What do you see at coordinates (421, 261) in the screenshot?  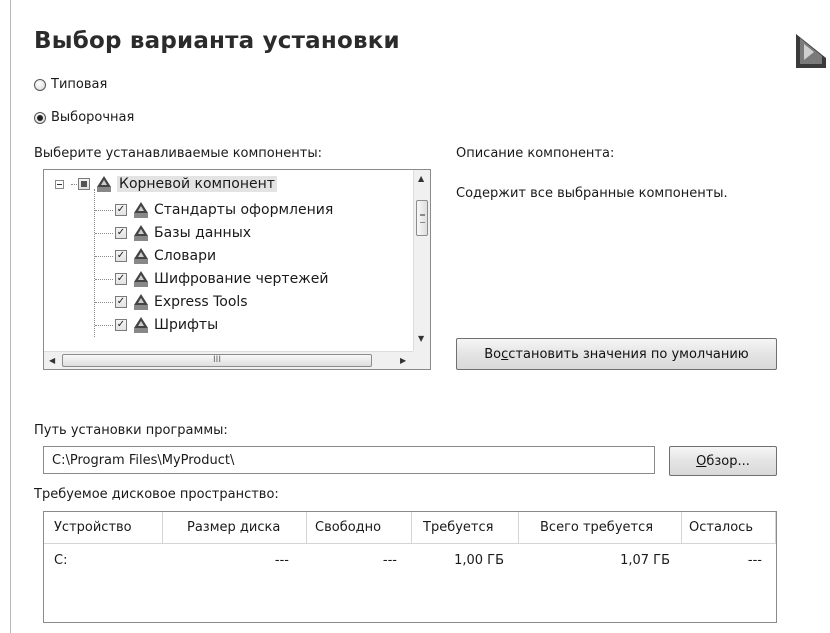 I see `tree-vertical-scrollbar: ▲ ▼` at bounding box center [421, 261].